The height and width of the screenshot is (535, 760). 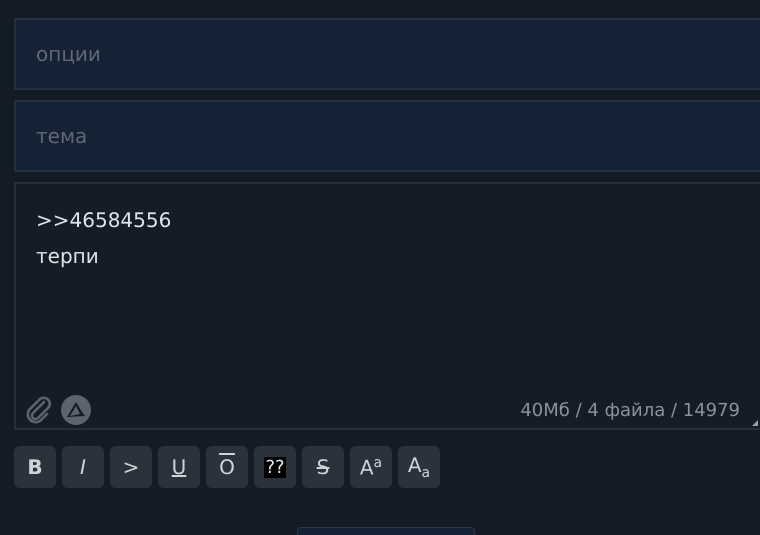 What do you see at coordinates (227, 467) in the screenshot?
I see `format-button: O` at bounding box center [227, 467].